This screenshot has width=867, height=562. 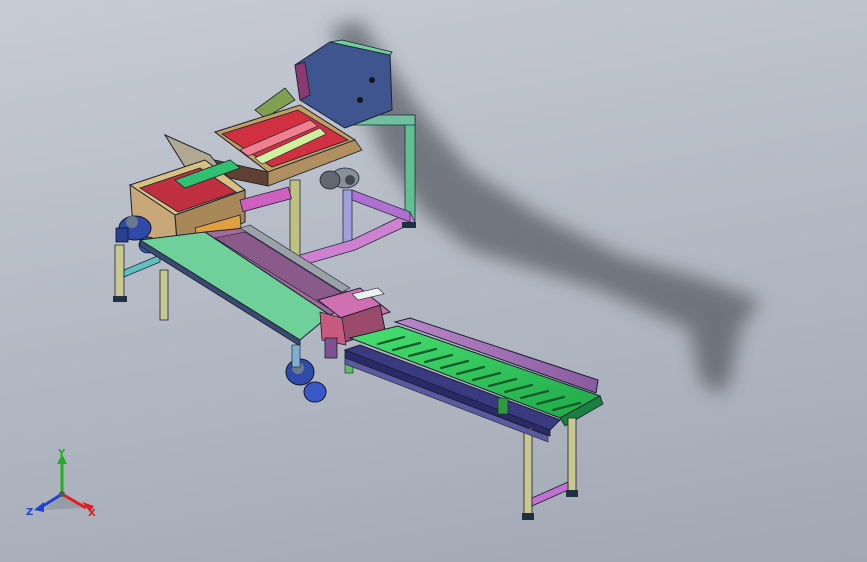 I want to click on triad-origin, so click(x=62, y=494).